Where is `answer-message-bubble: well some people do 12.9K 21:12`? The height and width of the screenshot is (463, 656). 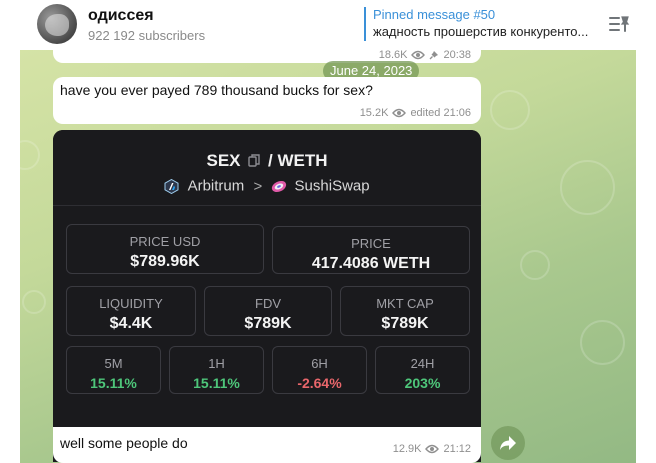
answer-message-bubble: well some people do 12.9K 21:12 is located at coordinates (267, 445).